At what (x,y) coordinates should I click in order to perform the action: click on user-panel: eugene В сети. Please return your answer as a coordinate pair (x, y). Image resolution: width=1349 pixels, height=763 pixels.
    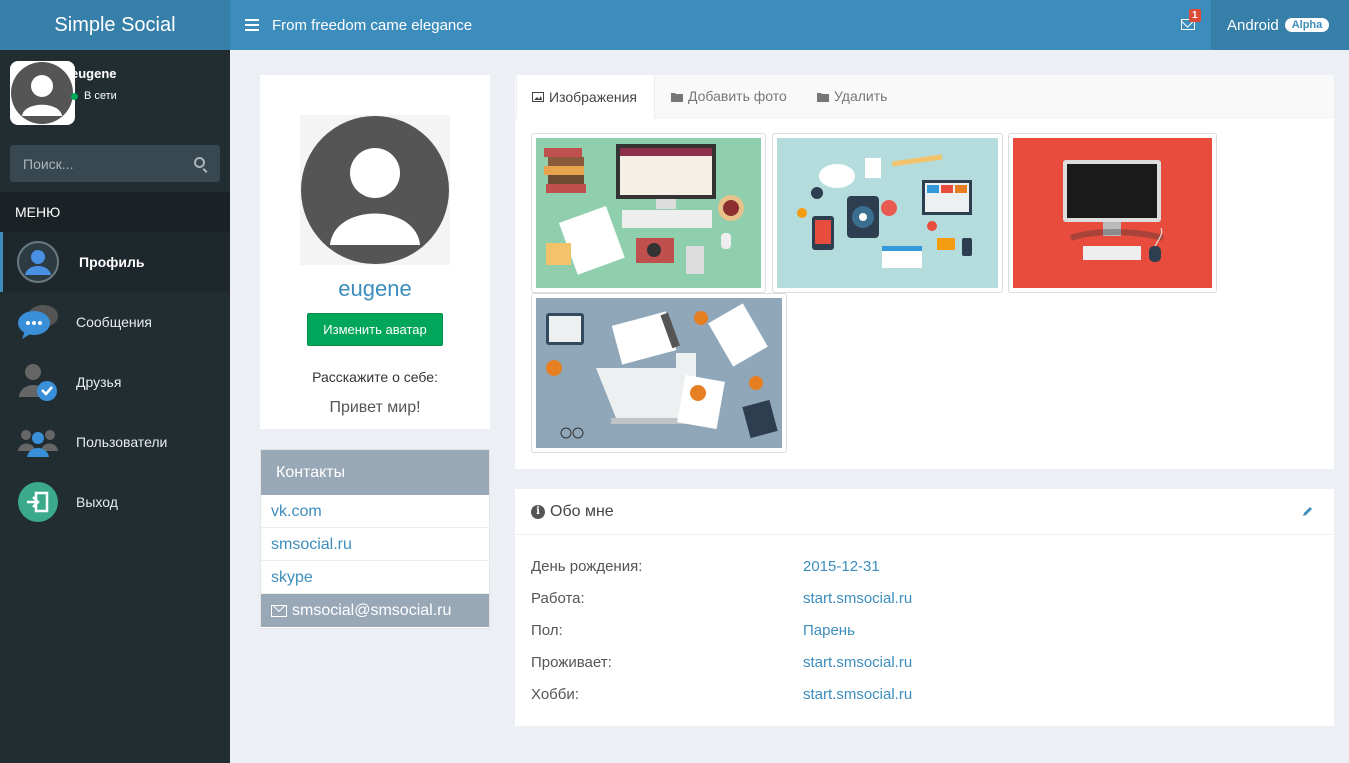
    Looking at the image, I should click on (115, 96).